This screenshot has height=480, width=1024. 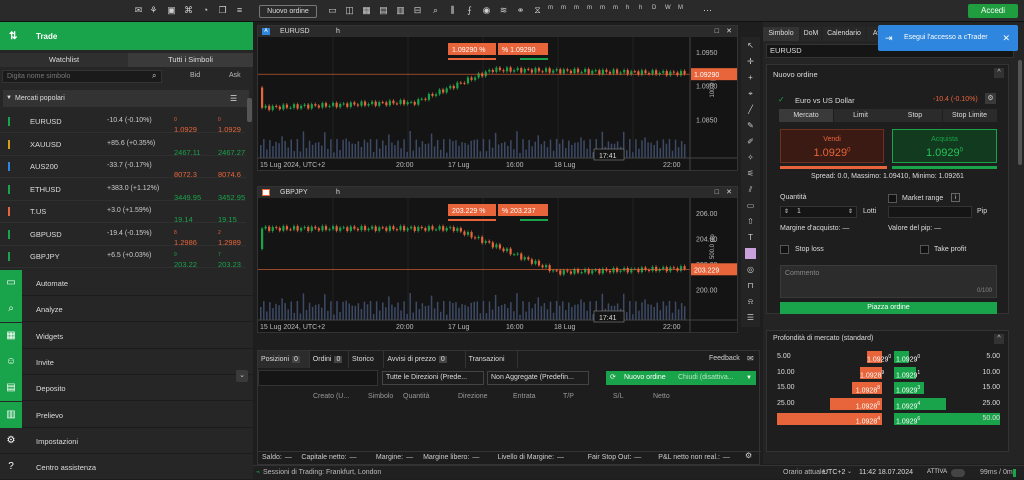 What do you see at coordinates (993, 11) in the screenshot?
I see `login-button: Accedi` at bounding box center [993, 11].